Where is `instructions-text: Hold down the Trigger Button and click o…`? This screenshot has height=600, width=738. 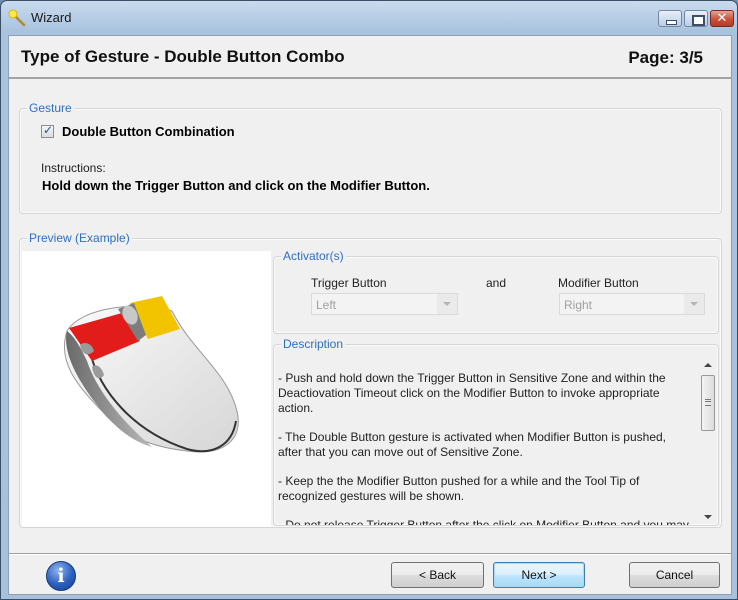
instructions-text: Hold down the Trigger Button and click o… is located at coordinates (236, 185).